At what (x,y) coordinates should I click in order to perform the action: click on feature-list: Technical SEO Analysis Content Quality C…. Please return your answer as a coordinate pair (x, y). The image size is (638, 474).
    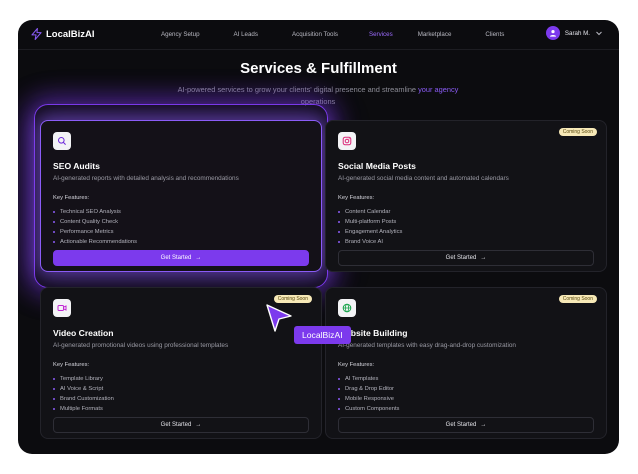
    Looking at the image, I should click on (95, 227).